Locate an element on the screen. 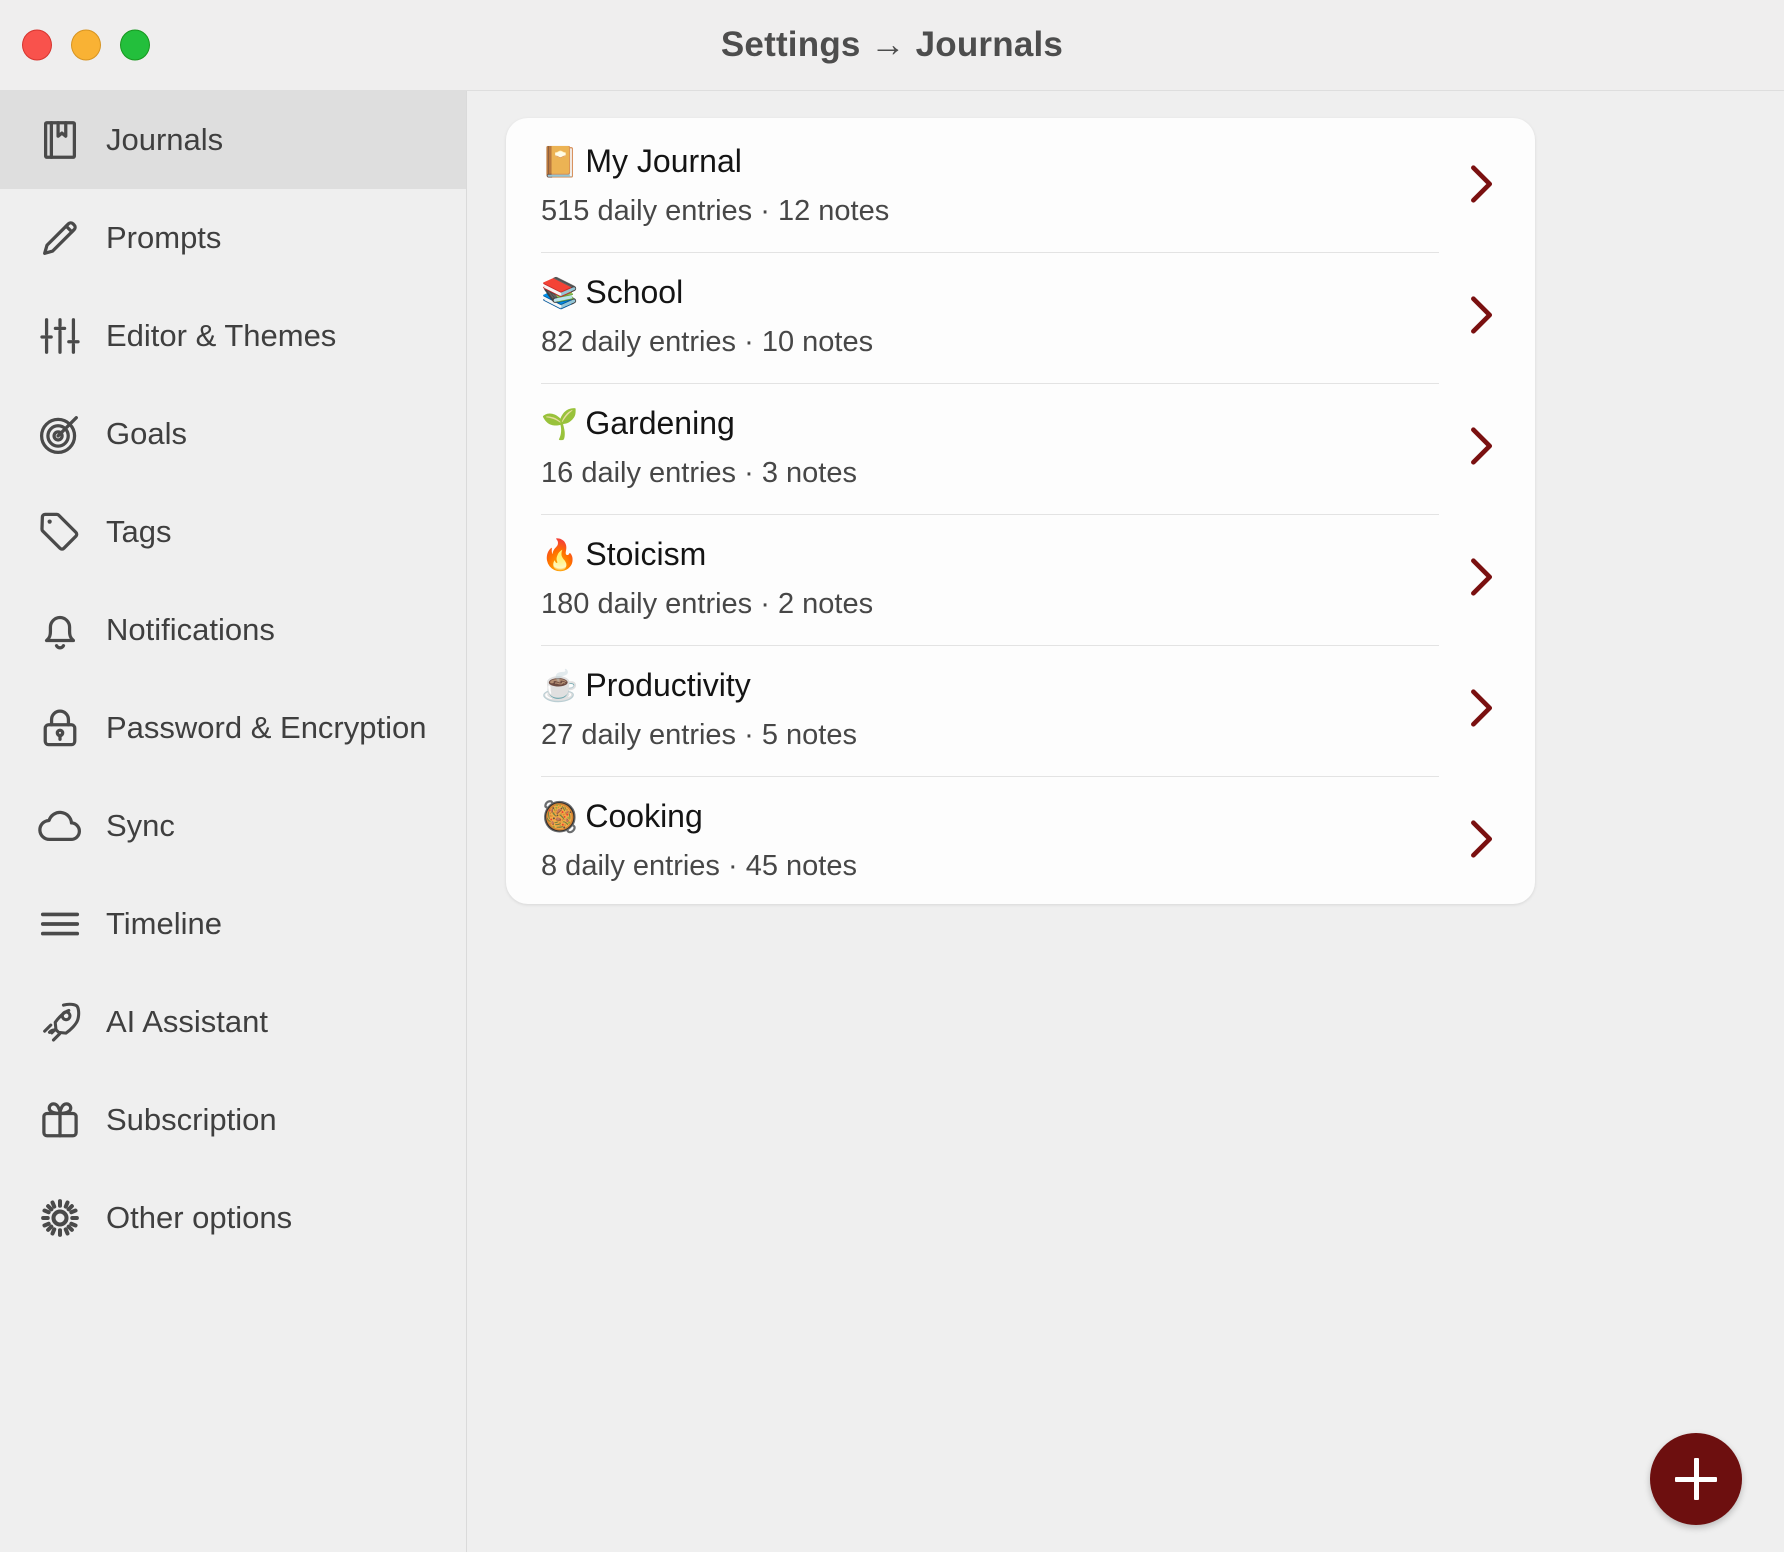  sidebar-item-password-encryption: Password & Encryption is located at coordinates (233, 728).